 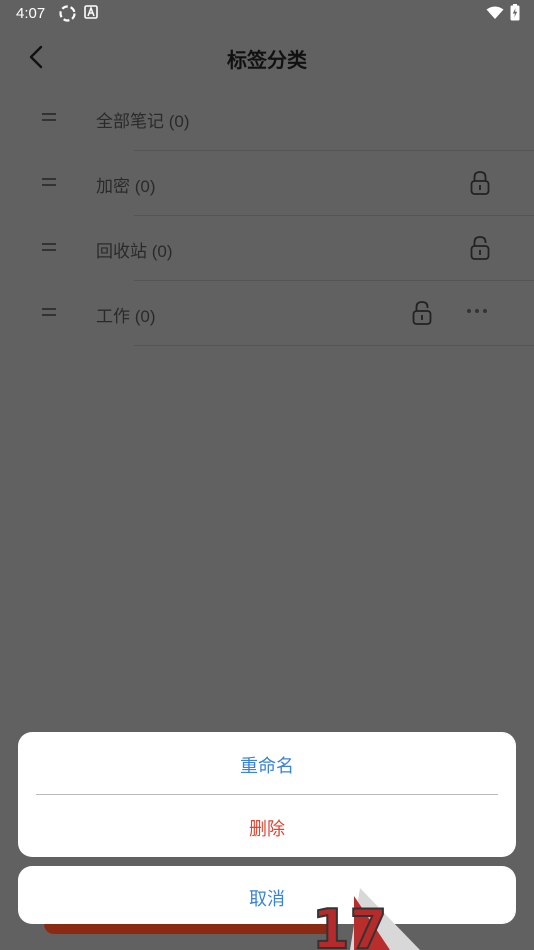 I want to click on list-item-label: 加密 (0), so click(x=126, y=186).